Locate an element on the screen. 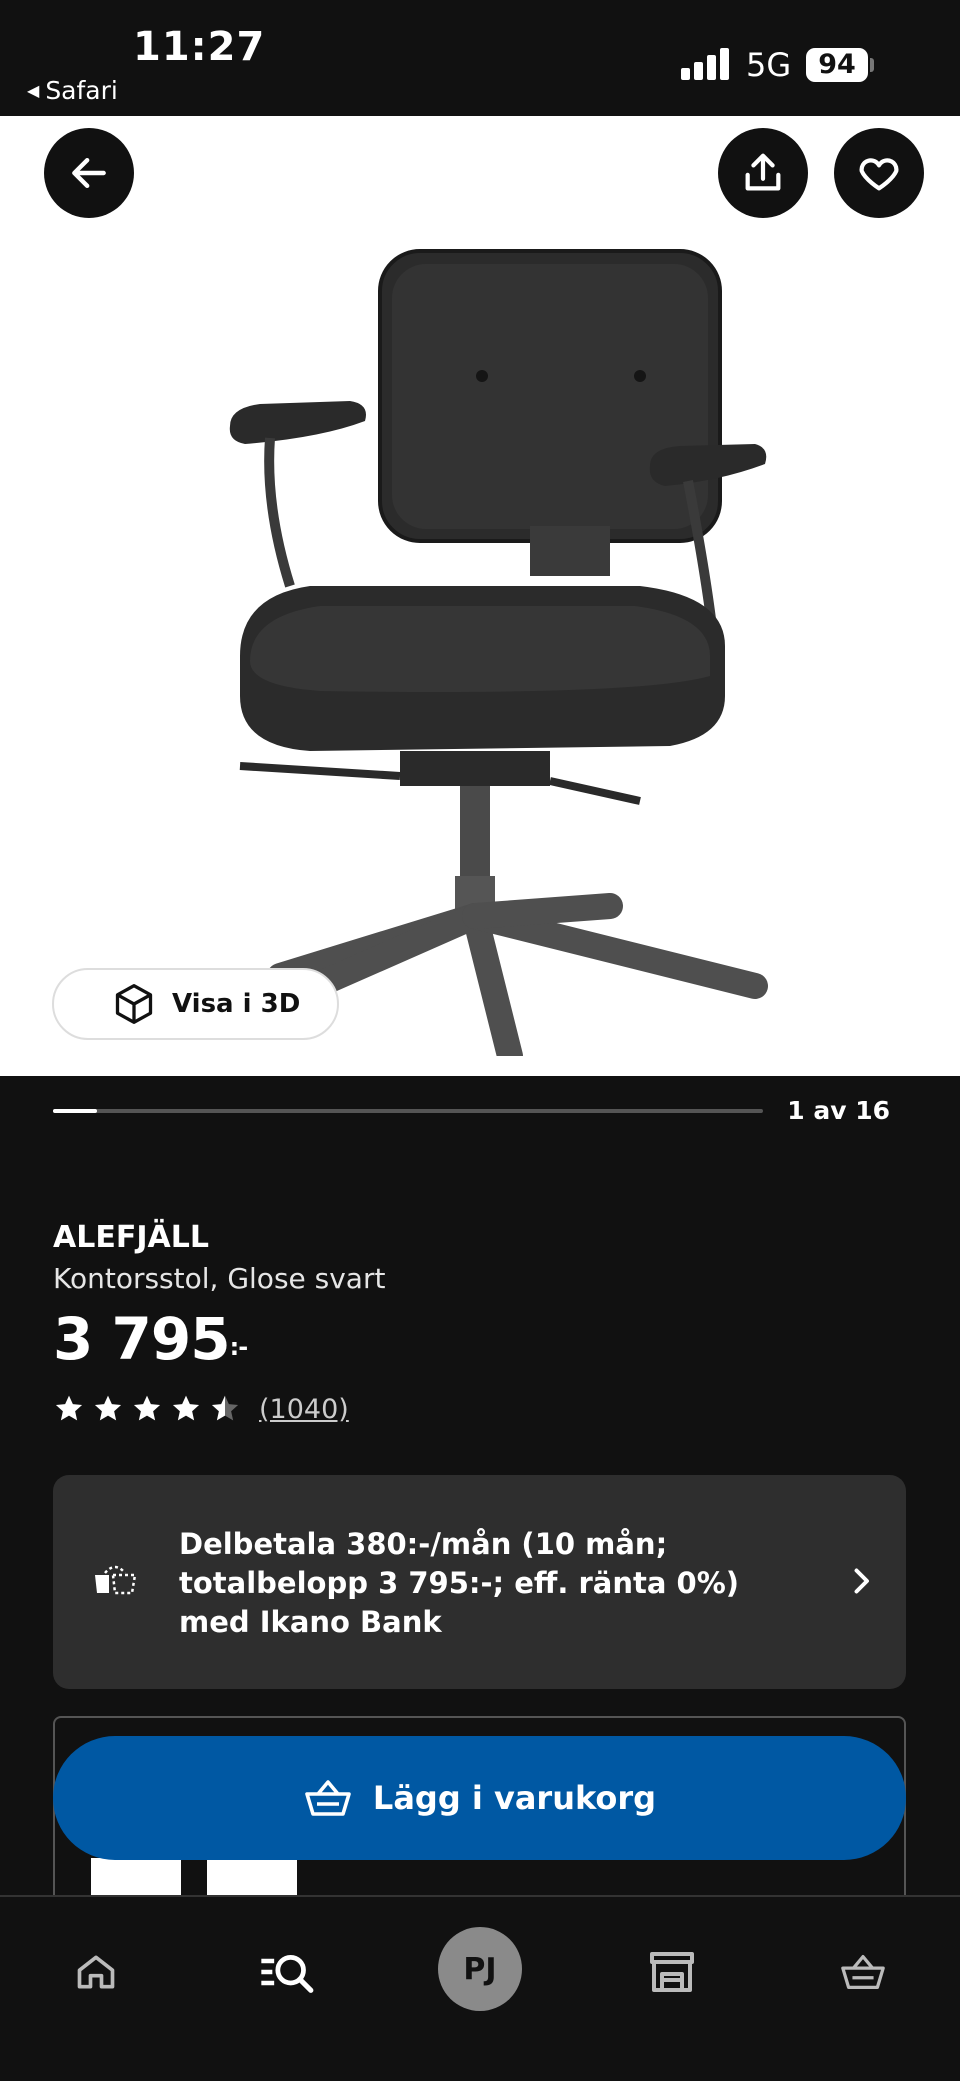  home-icon is located at coordinates (96, 1972).